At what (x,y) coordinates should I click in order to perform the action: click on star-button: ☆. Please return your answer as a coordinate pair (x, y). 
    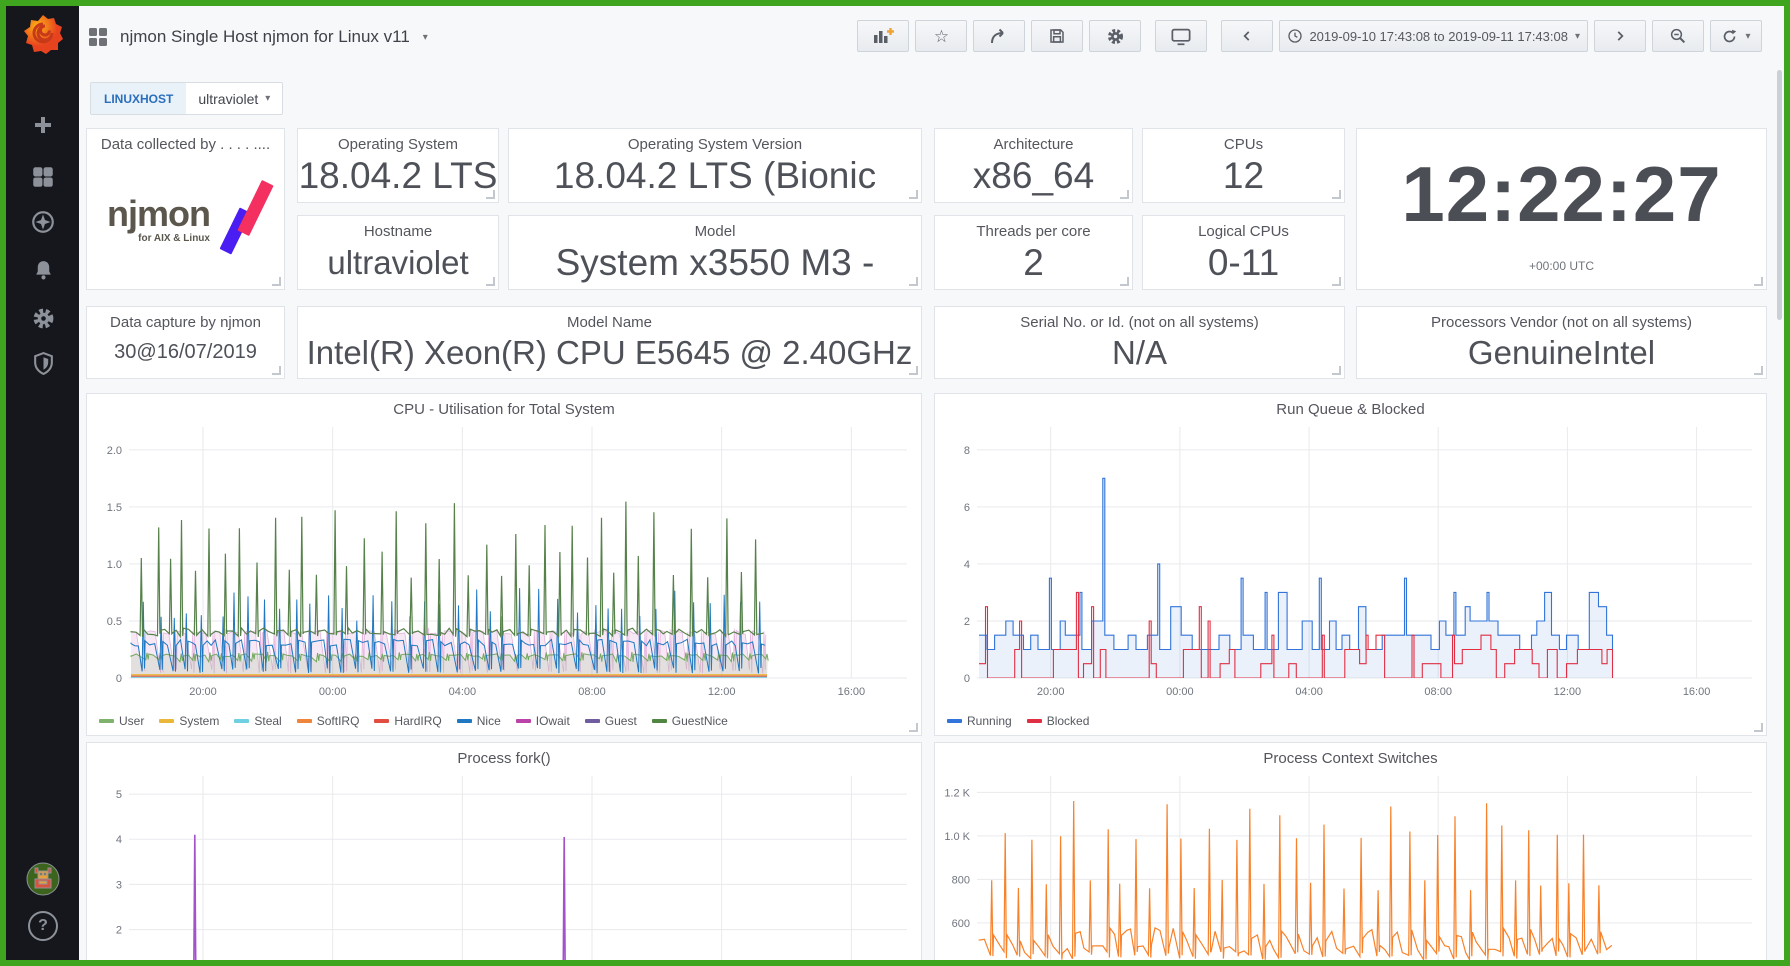
    Looking at the image, I should click on (941, 36).